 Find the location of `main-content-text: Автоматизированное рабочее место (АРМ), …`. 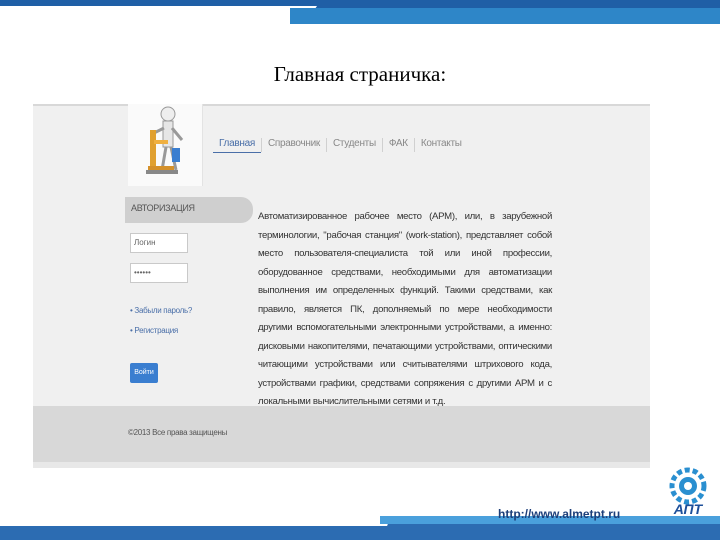

main-content-text: Автоматизированное рабочее место (АРМ), … is located at coordinates (405, 309).